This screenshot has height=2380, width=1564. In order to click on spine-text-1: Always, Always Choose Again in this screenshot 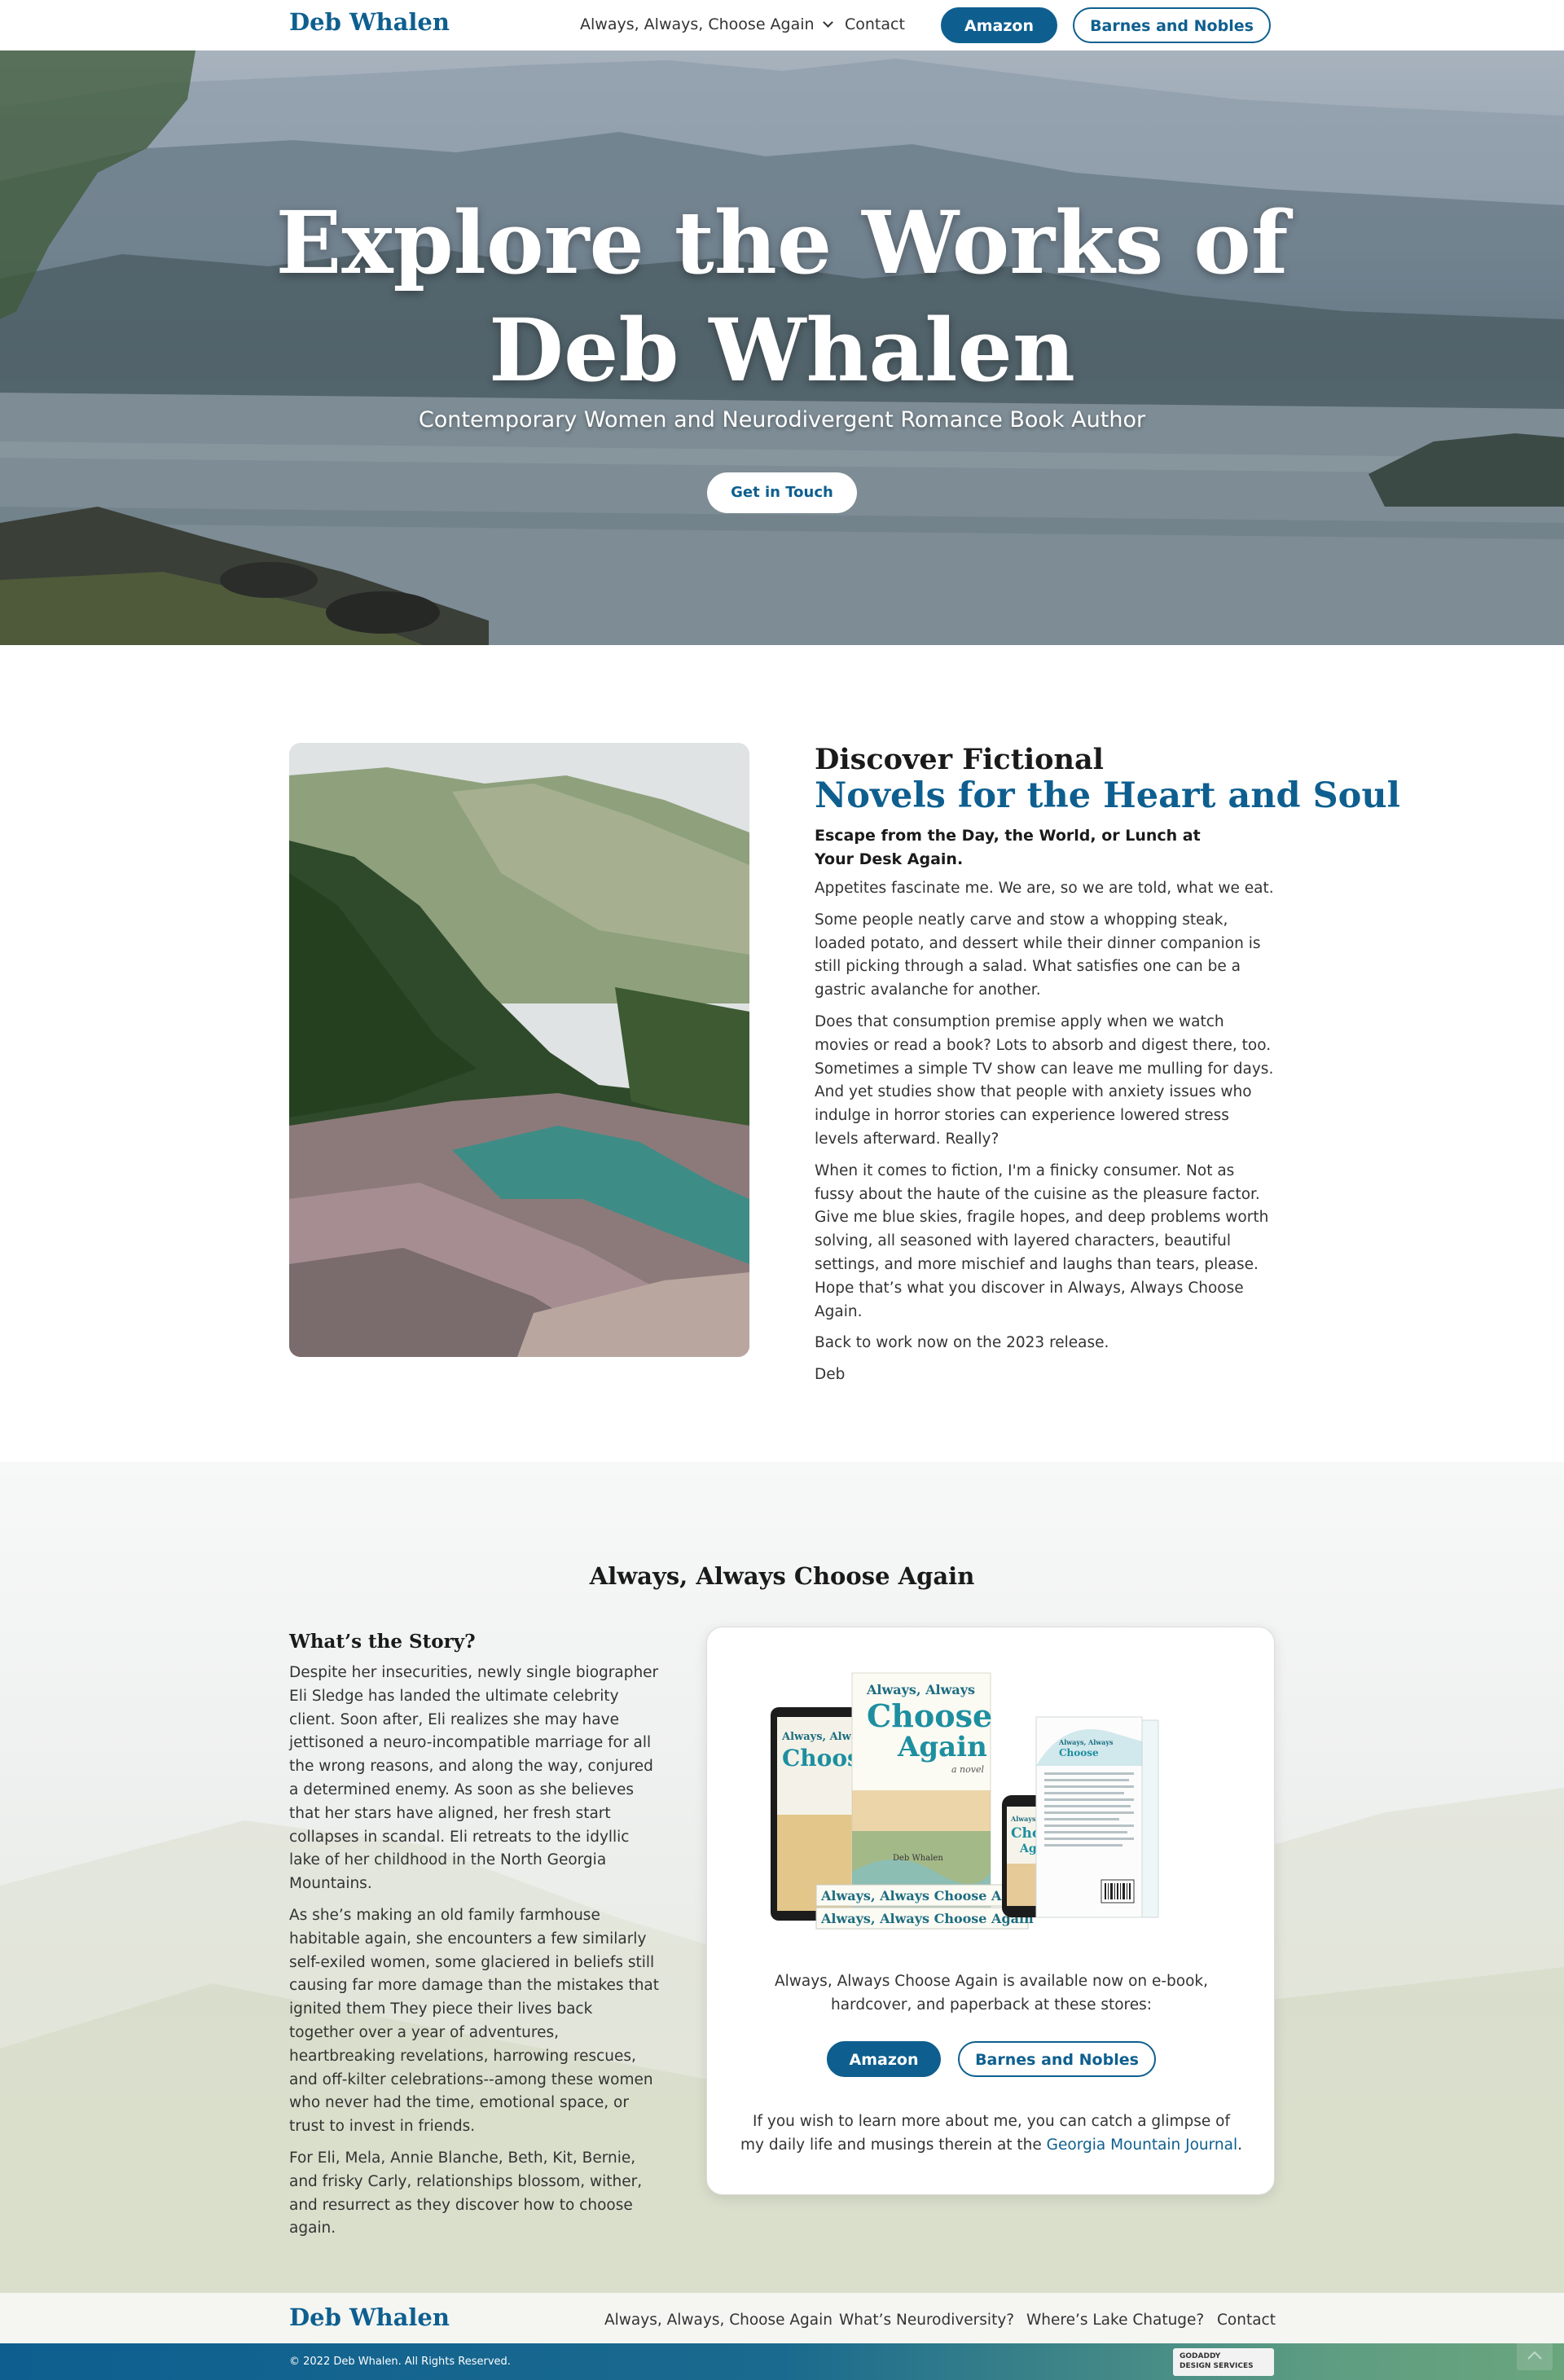, I will do `click(927, 1896)`.